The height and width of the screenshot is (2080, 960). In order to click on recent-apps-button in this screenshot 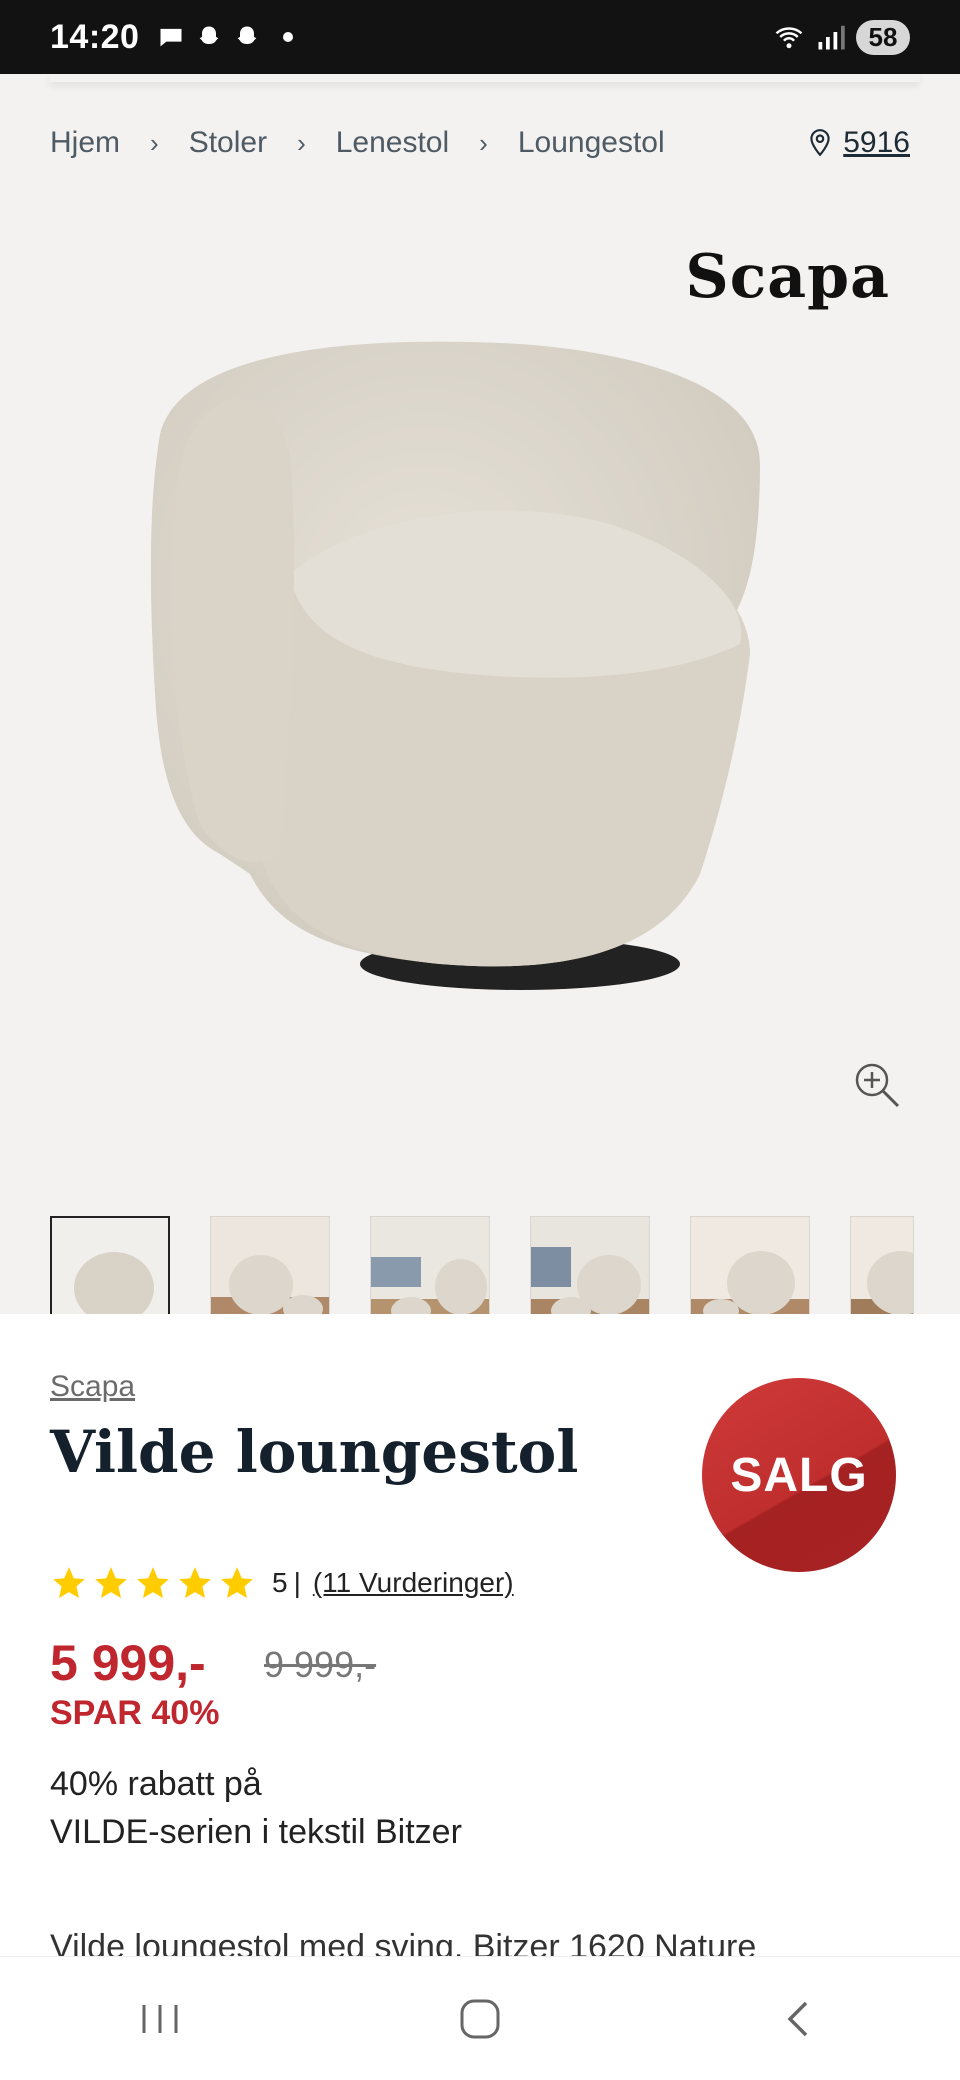, I will do `click(160, 2019)`.